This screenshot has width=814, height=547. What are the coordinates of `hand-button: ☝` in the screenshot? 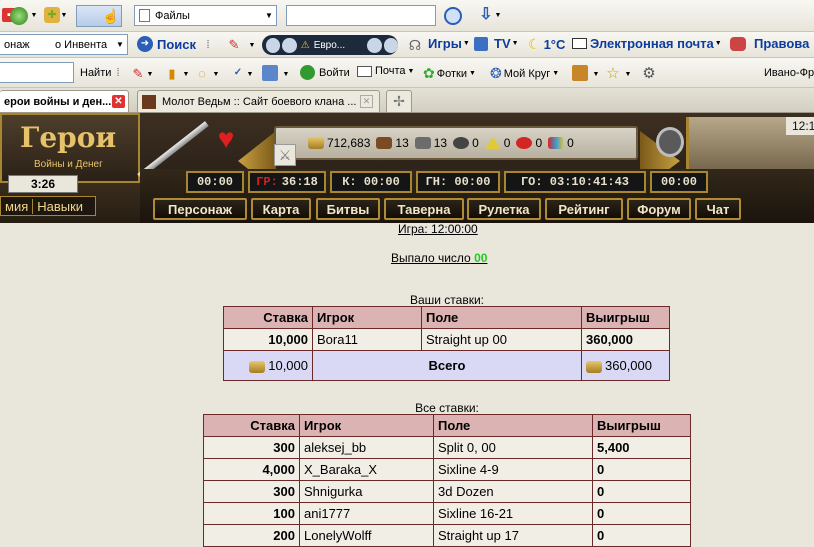 It's located at (99, 16).